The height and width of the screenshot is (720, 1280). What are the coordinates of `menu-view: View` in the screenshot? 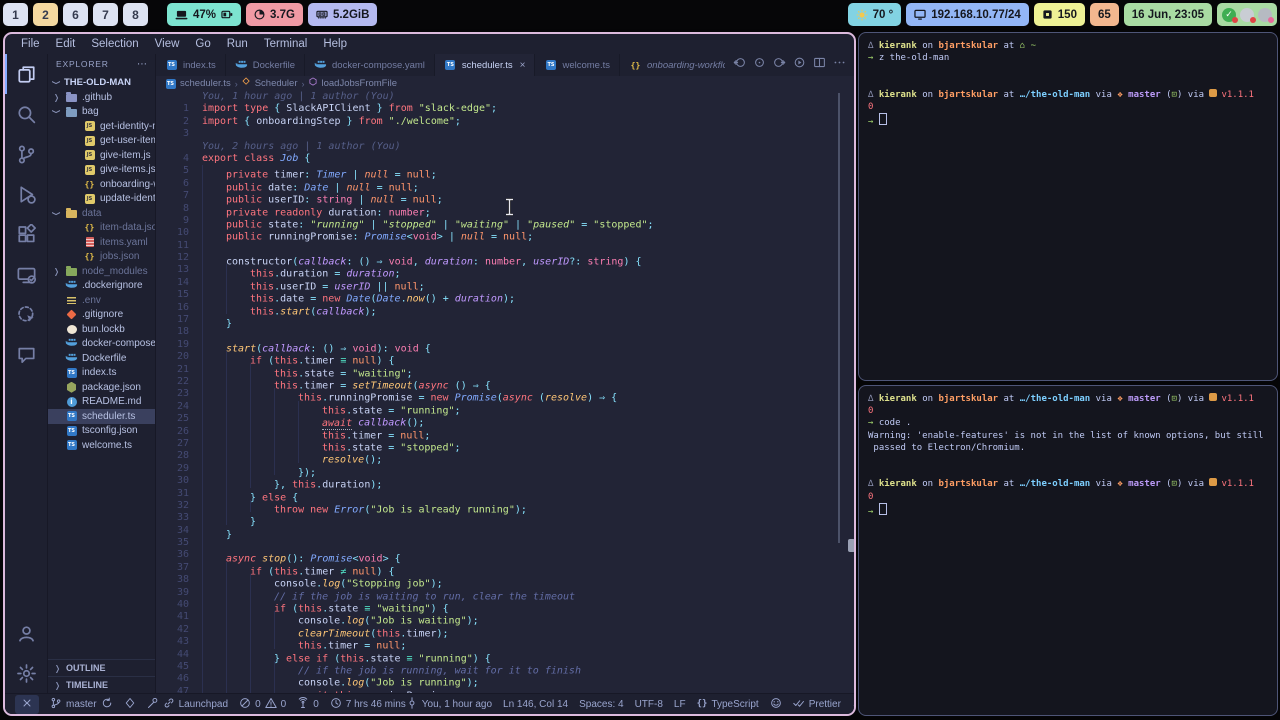 It's located at (167, 44).